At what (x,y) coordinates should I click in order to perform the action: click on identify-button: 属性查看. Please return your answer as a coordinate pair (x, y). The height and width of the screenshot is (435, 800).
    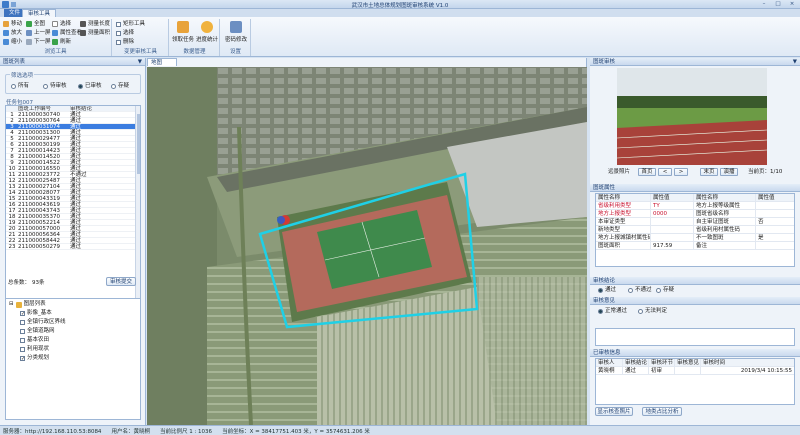
    Looking at the image, I should click on (67, 33).